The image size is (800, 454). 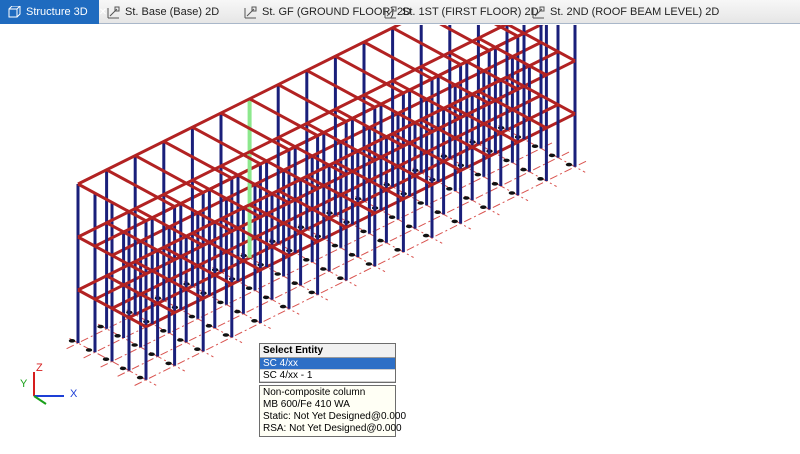 I want to click on tab-base-2d: St. Base (Base) 2D, so click(x=167, y=12).